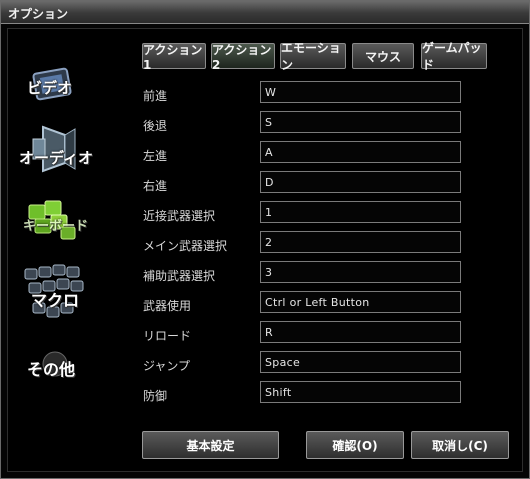 The height and width of the screenshot is (479, 530). Describe the element at coordinates (243, 57) in the screenshot. I see `tab-action2: アクション2` at that location.